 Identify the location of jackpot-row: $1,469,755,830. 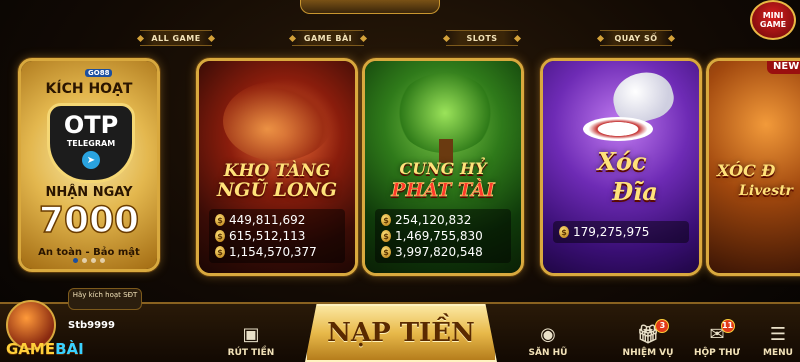
(443, 236).